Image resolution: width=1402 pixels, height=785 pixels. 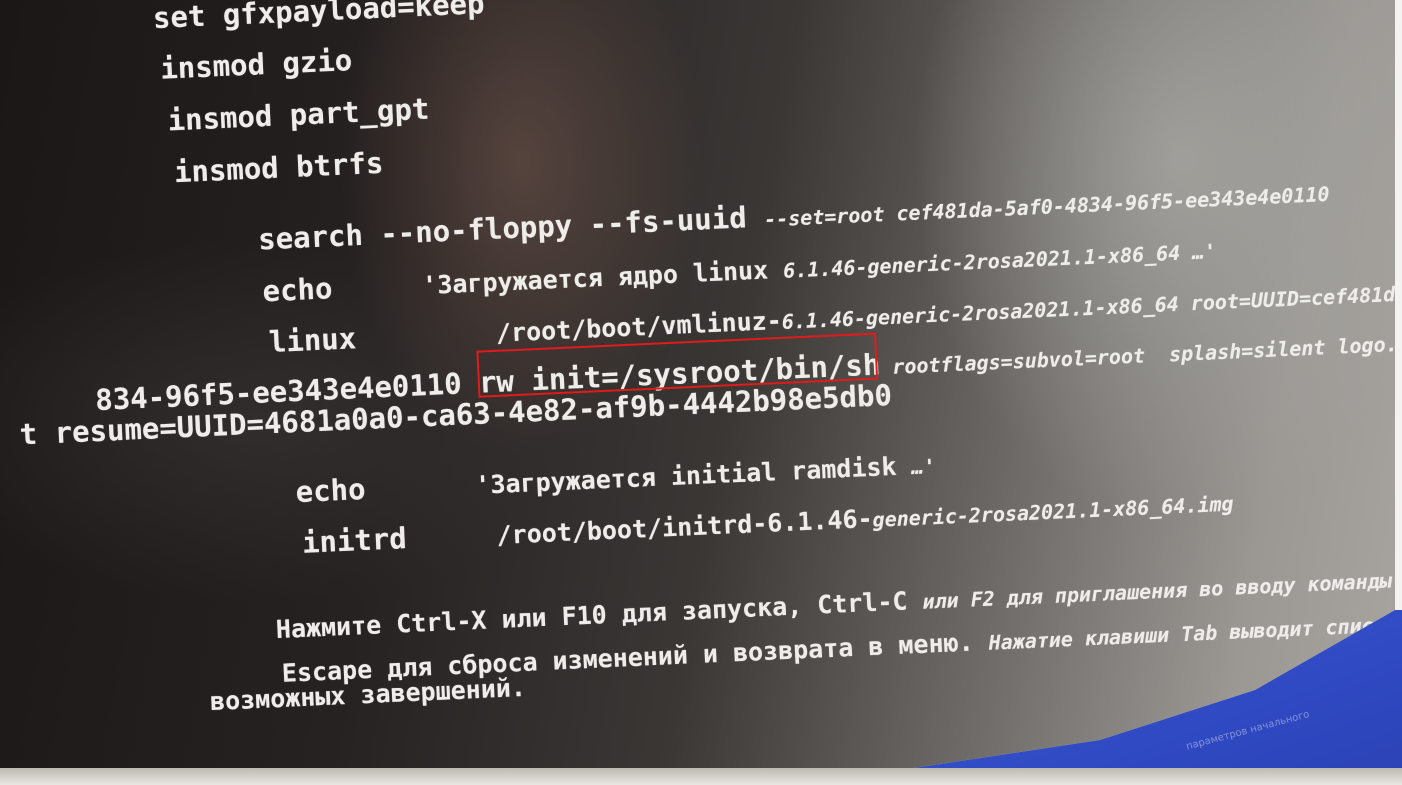 What do you see at coordinates (701, 776) in the screenshot?
I see `monitor-bezel` at bounding box center [701, 776].